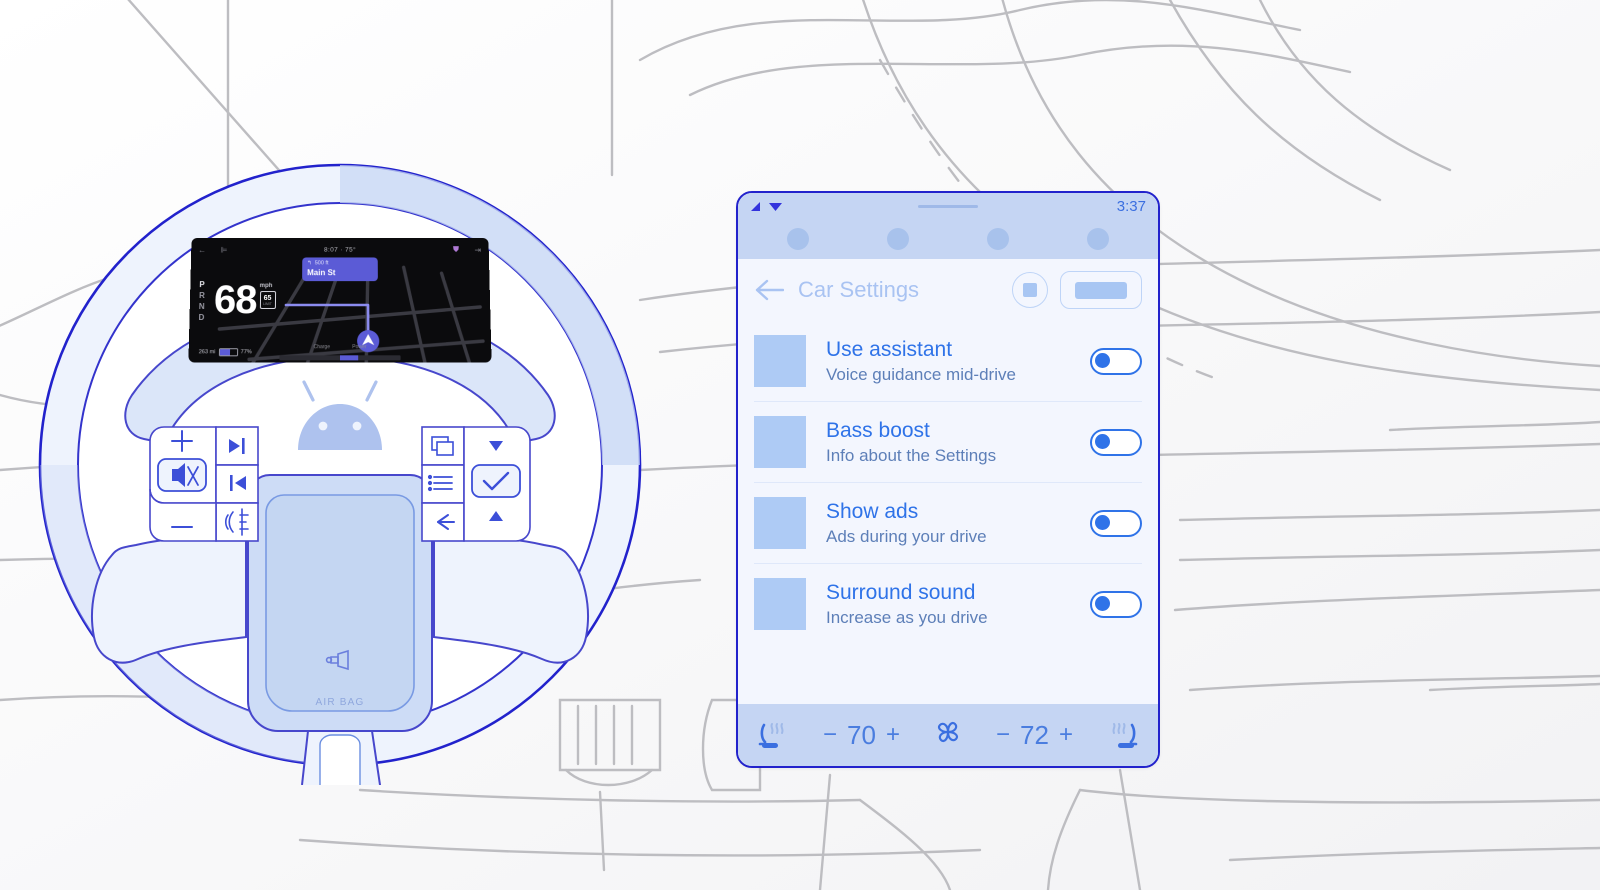  I want to click on page-title: Car Settings, so click(859, 289).